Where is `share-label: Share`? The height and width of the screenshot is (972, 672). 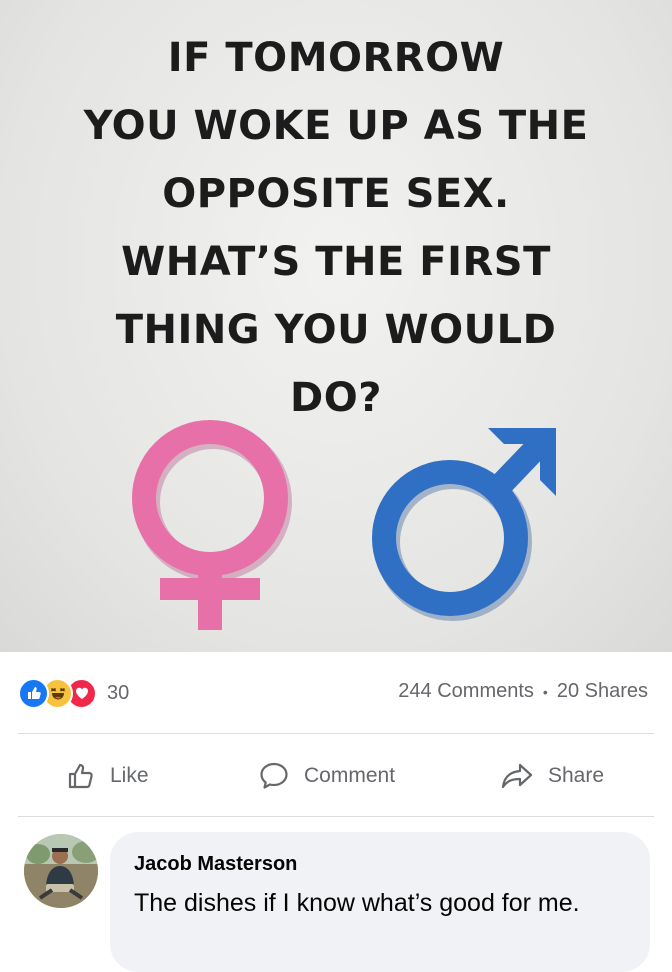 share-label: Share is located at coordinates (576, 775).